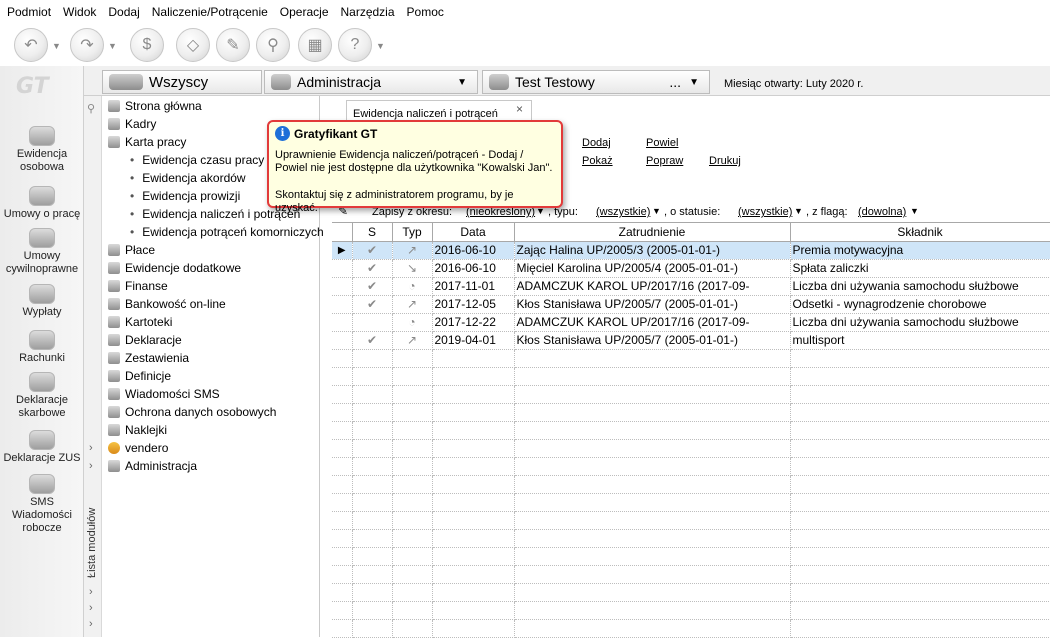 Image resolution: width=1050 pixels, height=638 pixels. Describe the element at coordinates (91, 108) in the screenshot. I see `pin-icon: ⚲` at that location.